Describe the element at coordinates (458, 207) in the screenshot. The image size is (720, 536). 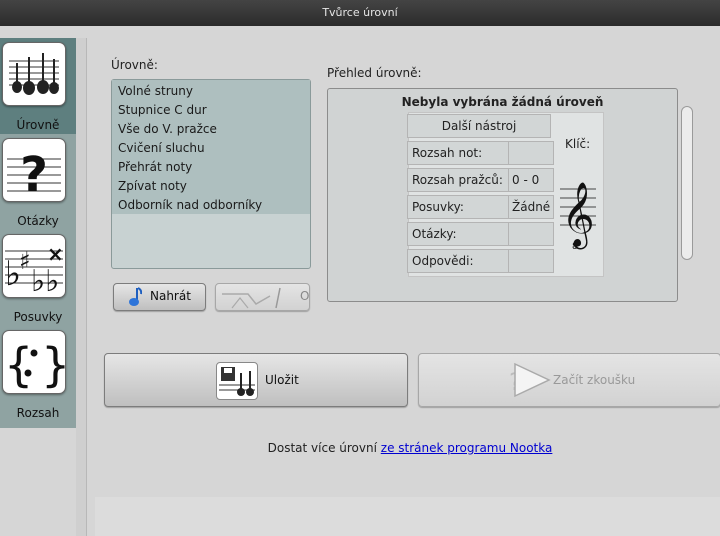
I see `row-label: Posuvky:` at that location.